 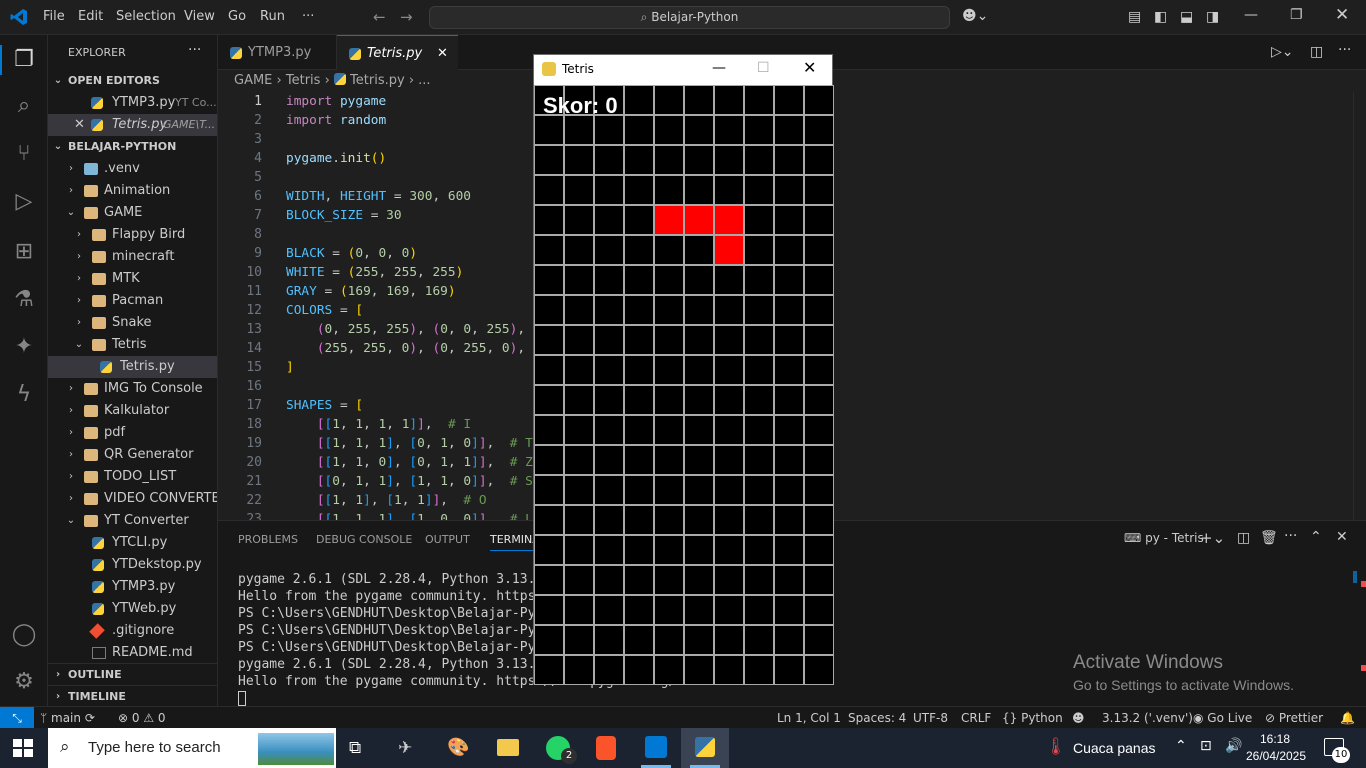 I want to click on maximize-panel-icon: ⌃, so click(x=1316, y=537).